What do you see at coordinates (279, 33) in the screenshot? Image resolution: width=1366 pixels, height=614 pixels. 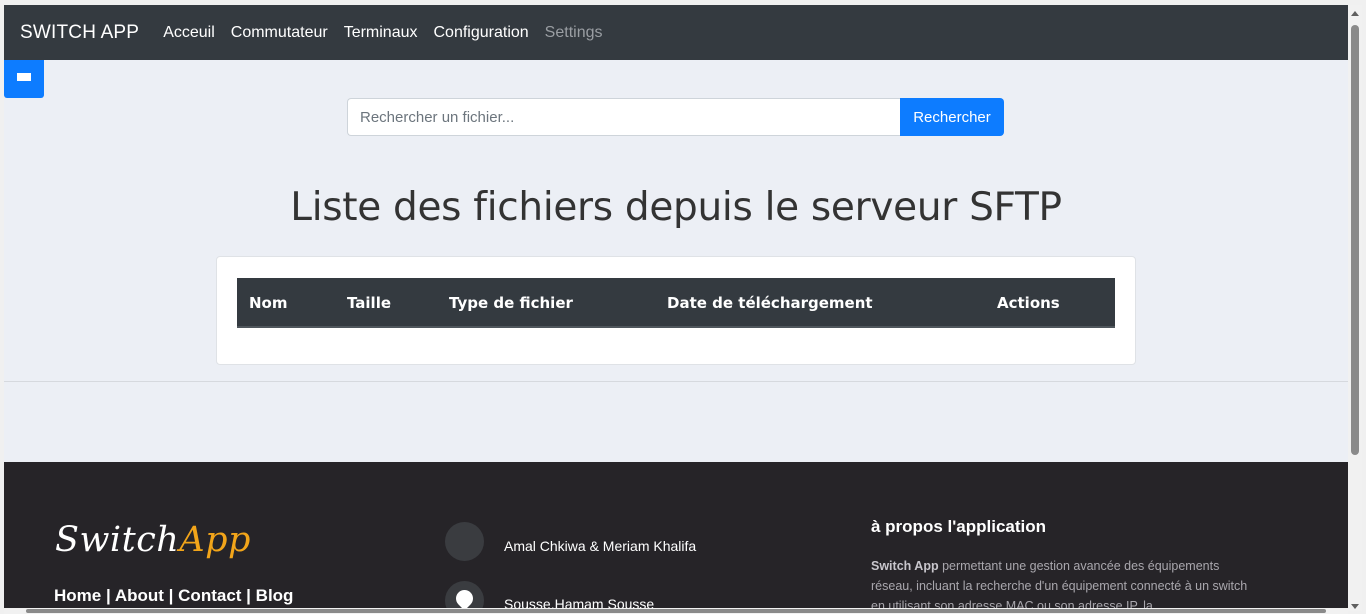 I see `nav-link-commutateur: Commutateur` at bounding box center [279, 33].